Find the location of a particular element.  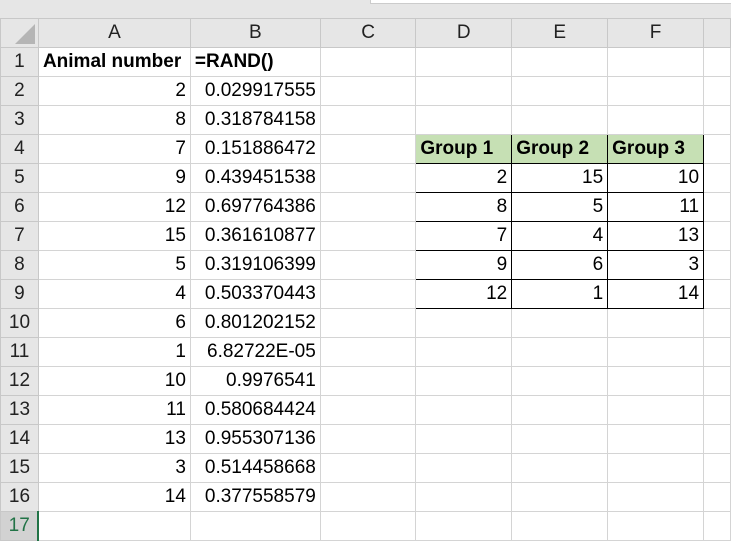

row-header: 9 is located at coordinates (19, 294).